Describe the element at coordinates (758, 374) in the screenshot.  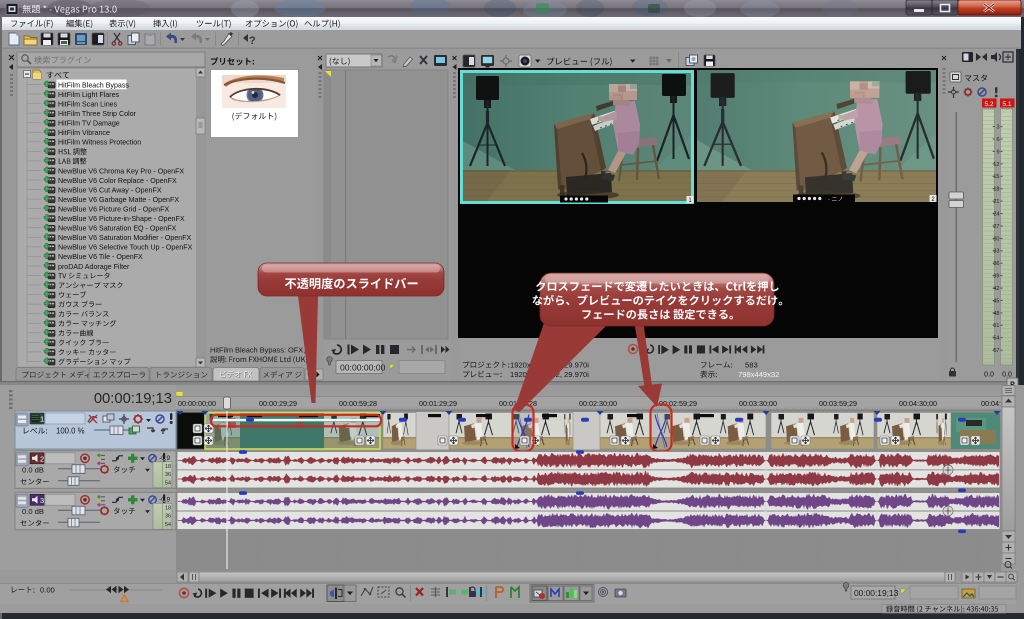
I see `svg-text: 798x449x32` at that location.